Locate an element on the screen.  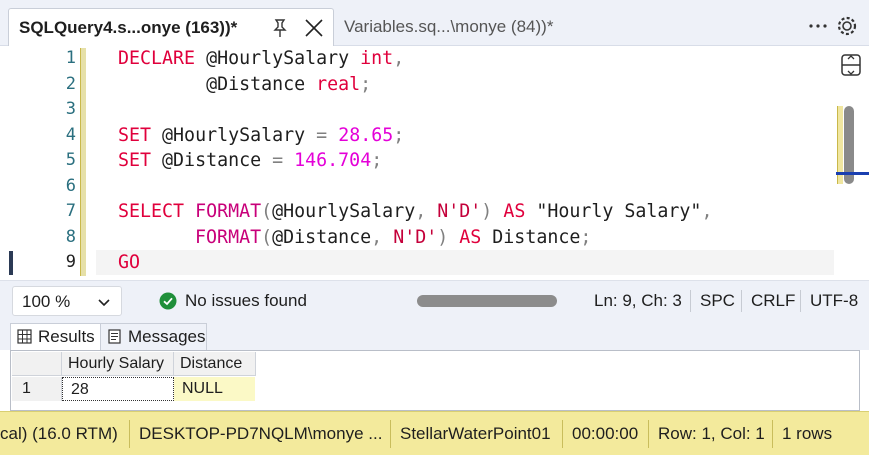
column-header: Hourly Salary is located at coordinates (118, 364).